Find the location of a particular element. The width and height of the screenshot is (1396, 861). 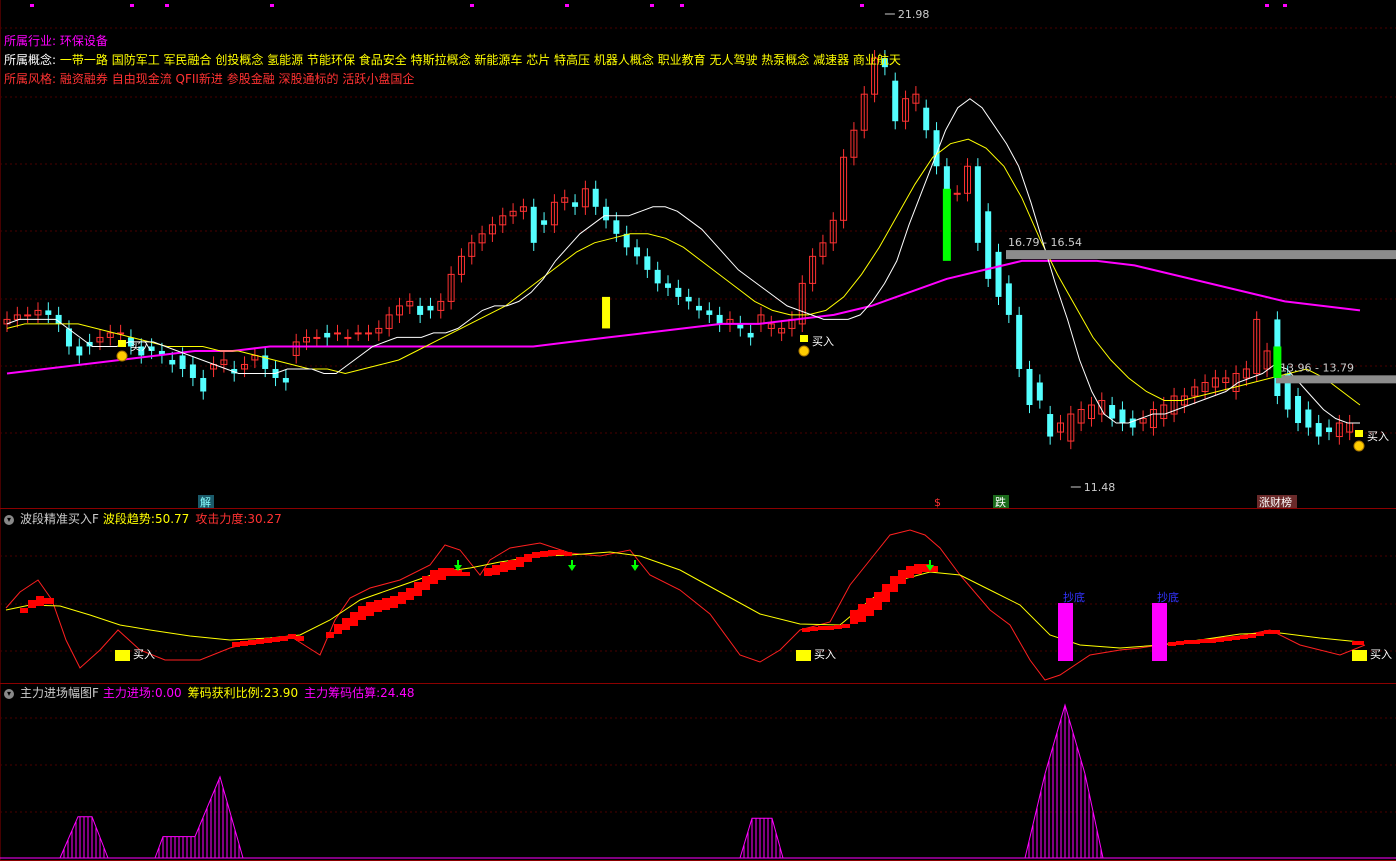

est-value: 24.48 is located at coordinates (397, 693).